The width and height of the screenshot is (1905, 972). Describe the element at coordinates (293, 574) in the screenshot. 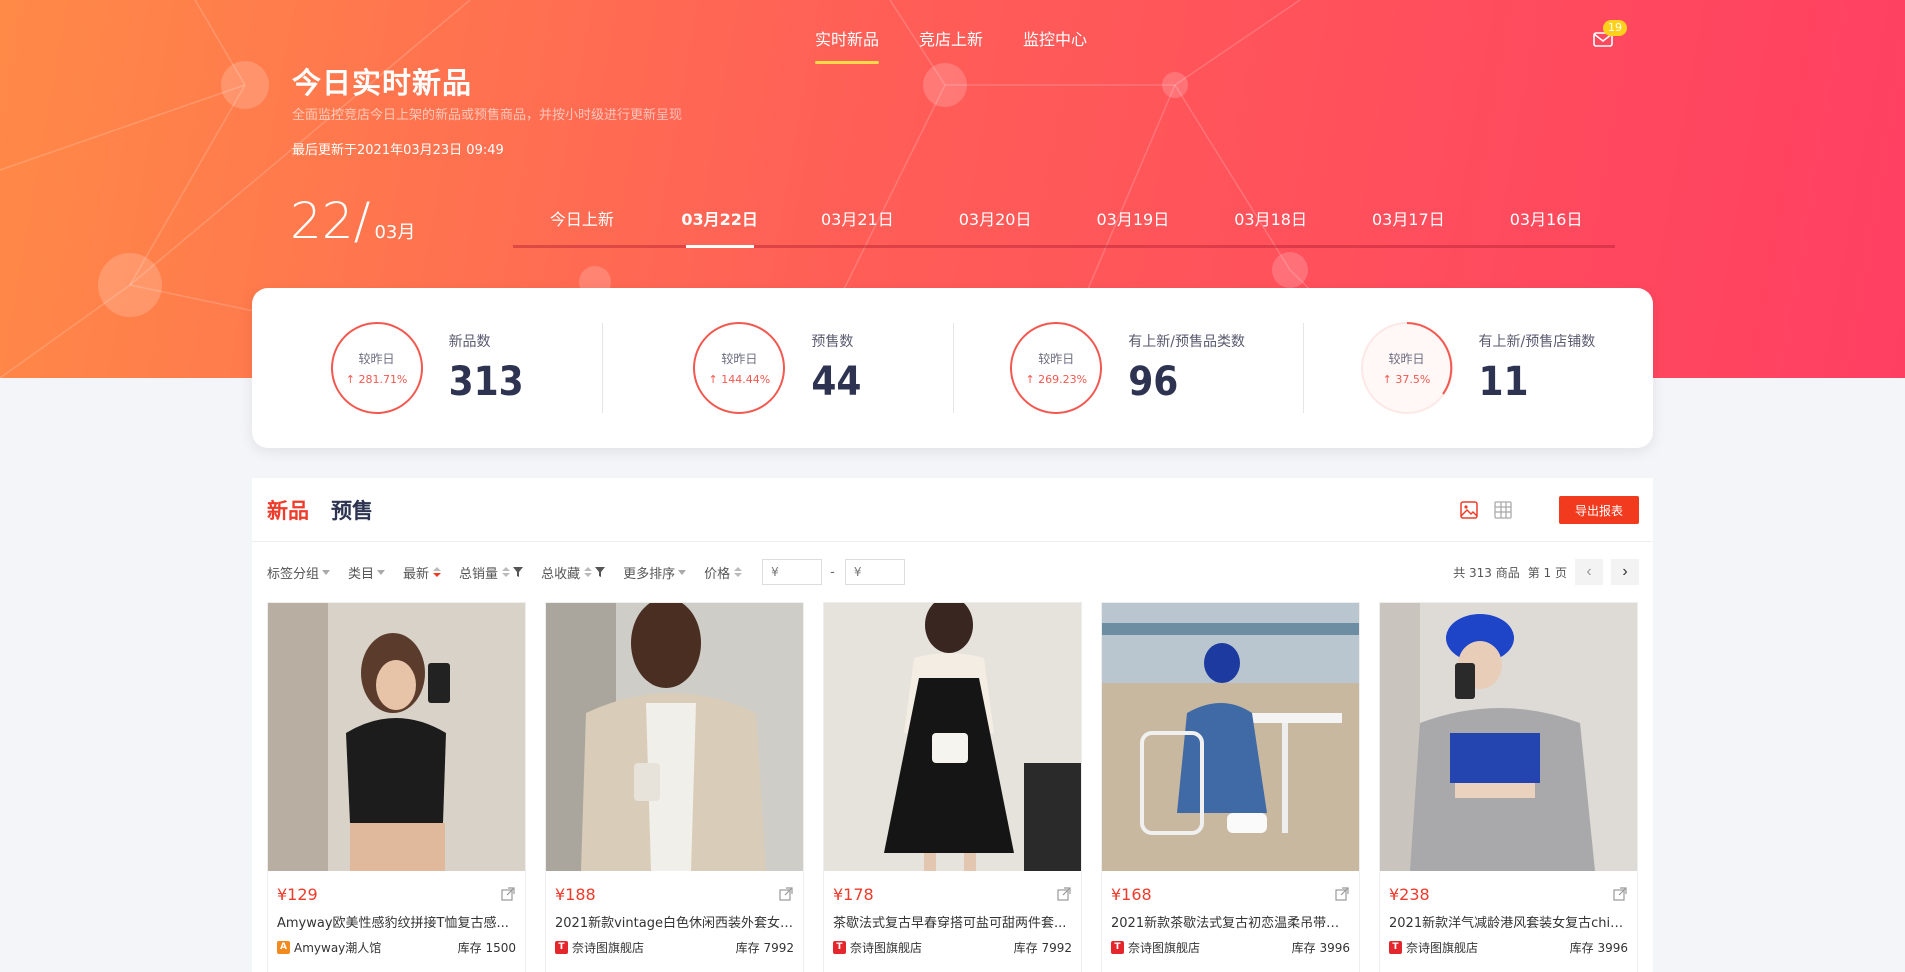

I see `filter-label: 标签分组` at that location.